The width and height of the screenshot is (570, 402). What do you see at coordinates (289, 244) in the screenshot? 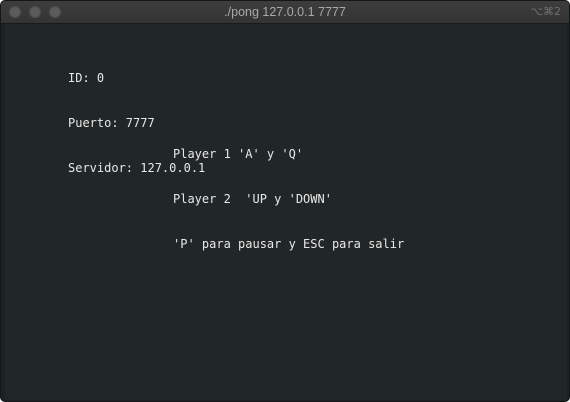
I see `pause-exit-help: 'P' para pausar y ESC para salir` at bounding box center [289, 244].